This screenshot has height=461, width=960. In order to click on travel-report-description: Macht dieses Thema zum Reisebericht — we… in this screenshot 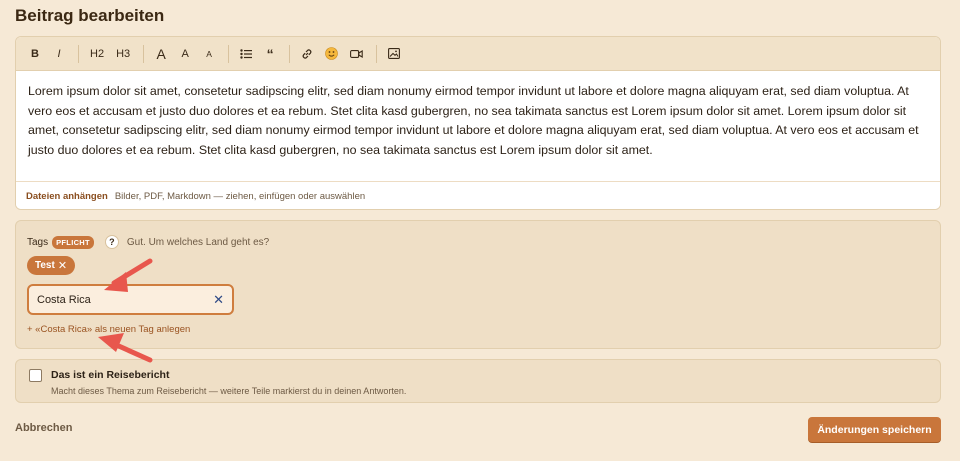, I will do `click(229, 391)`.